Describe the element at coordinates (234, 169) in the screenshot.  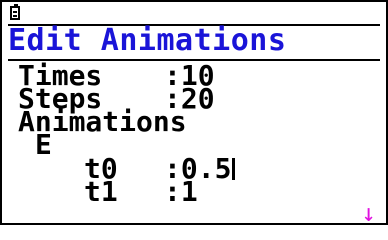
I see `text-cursor` at that location.